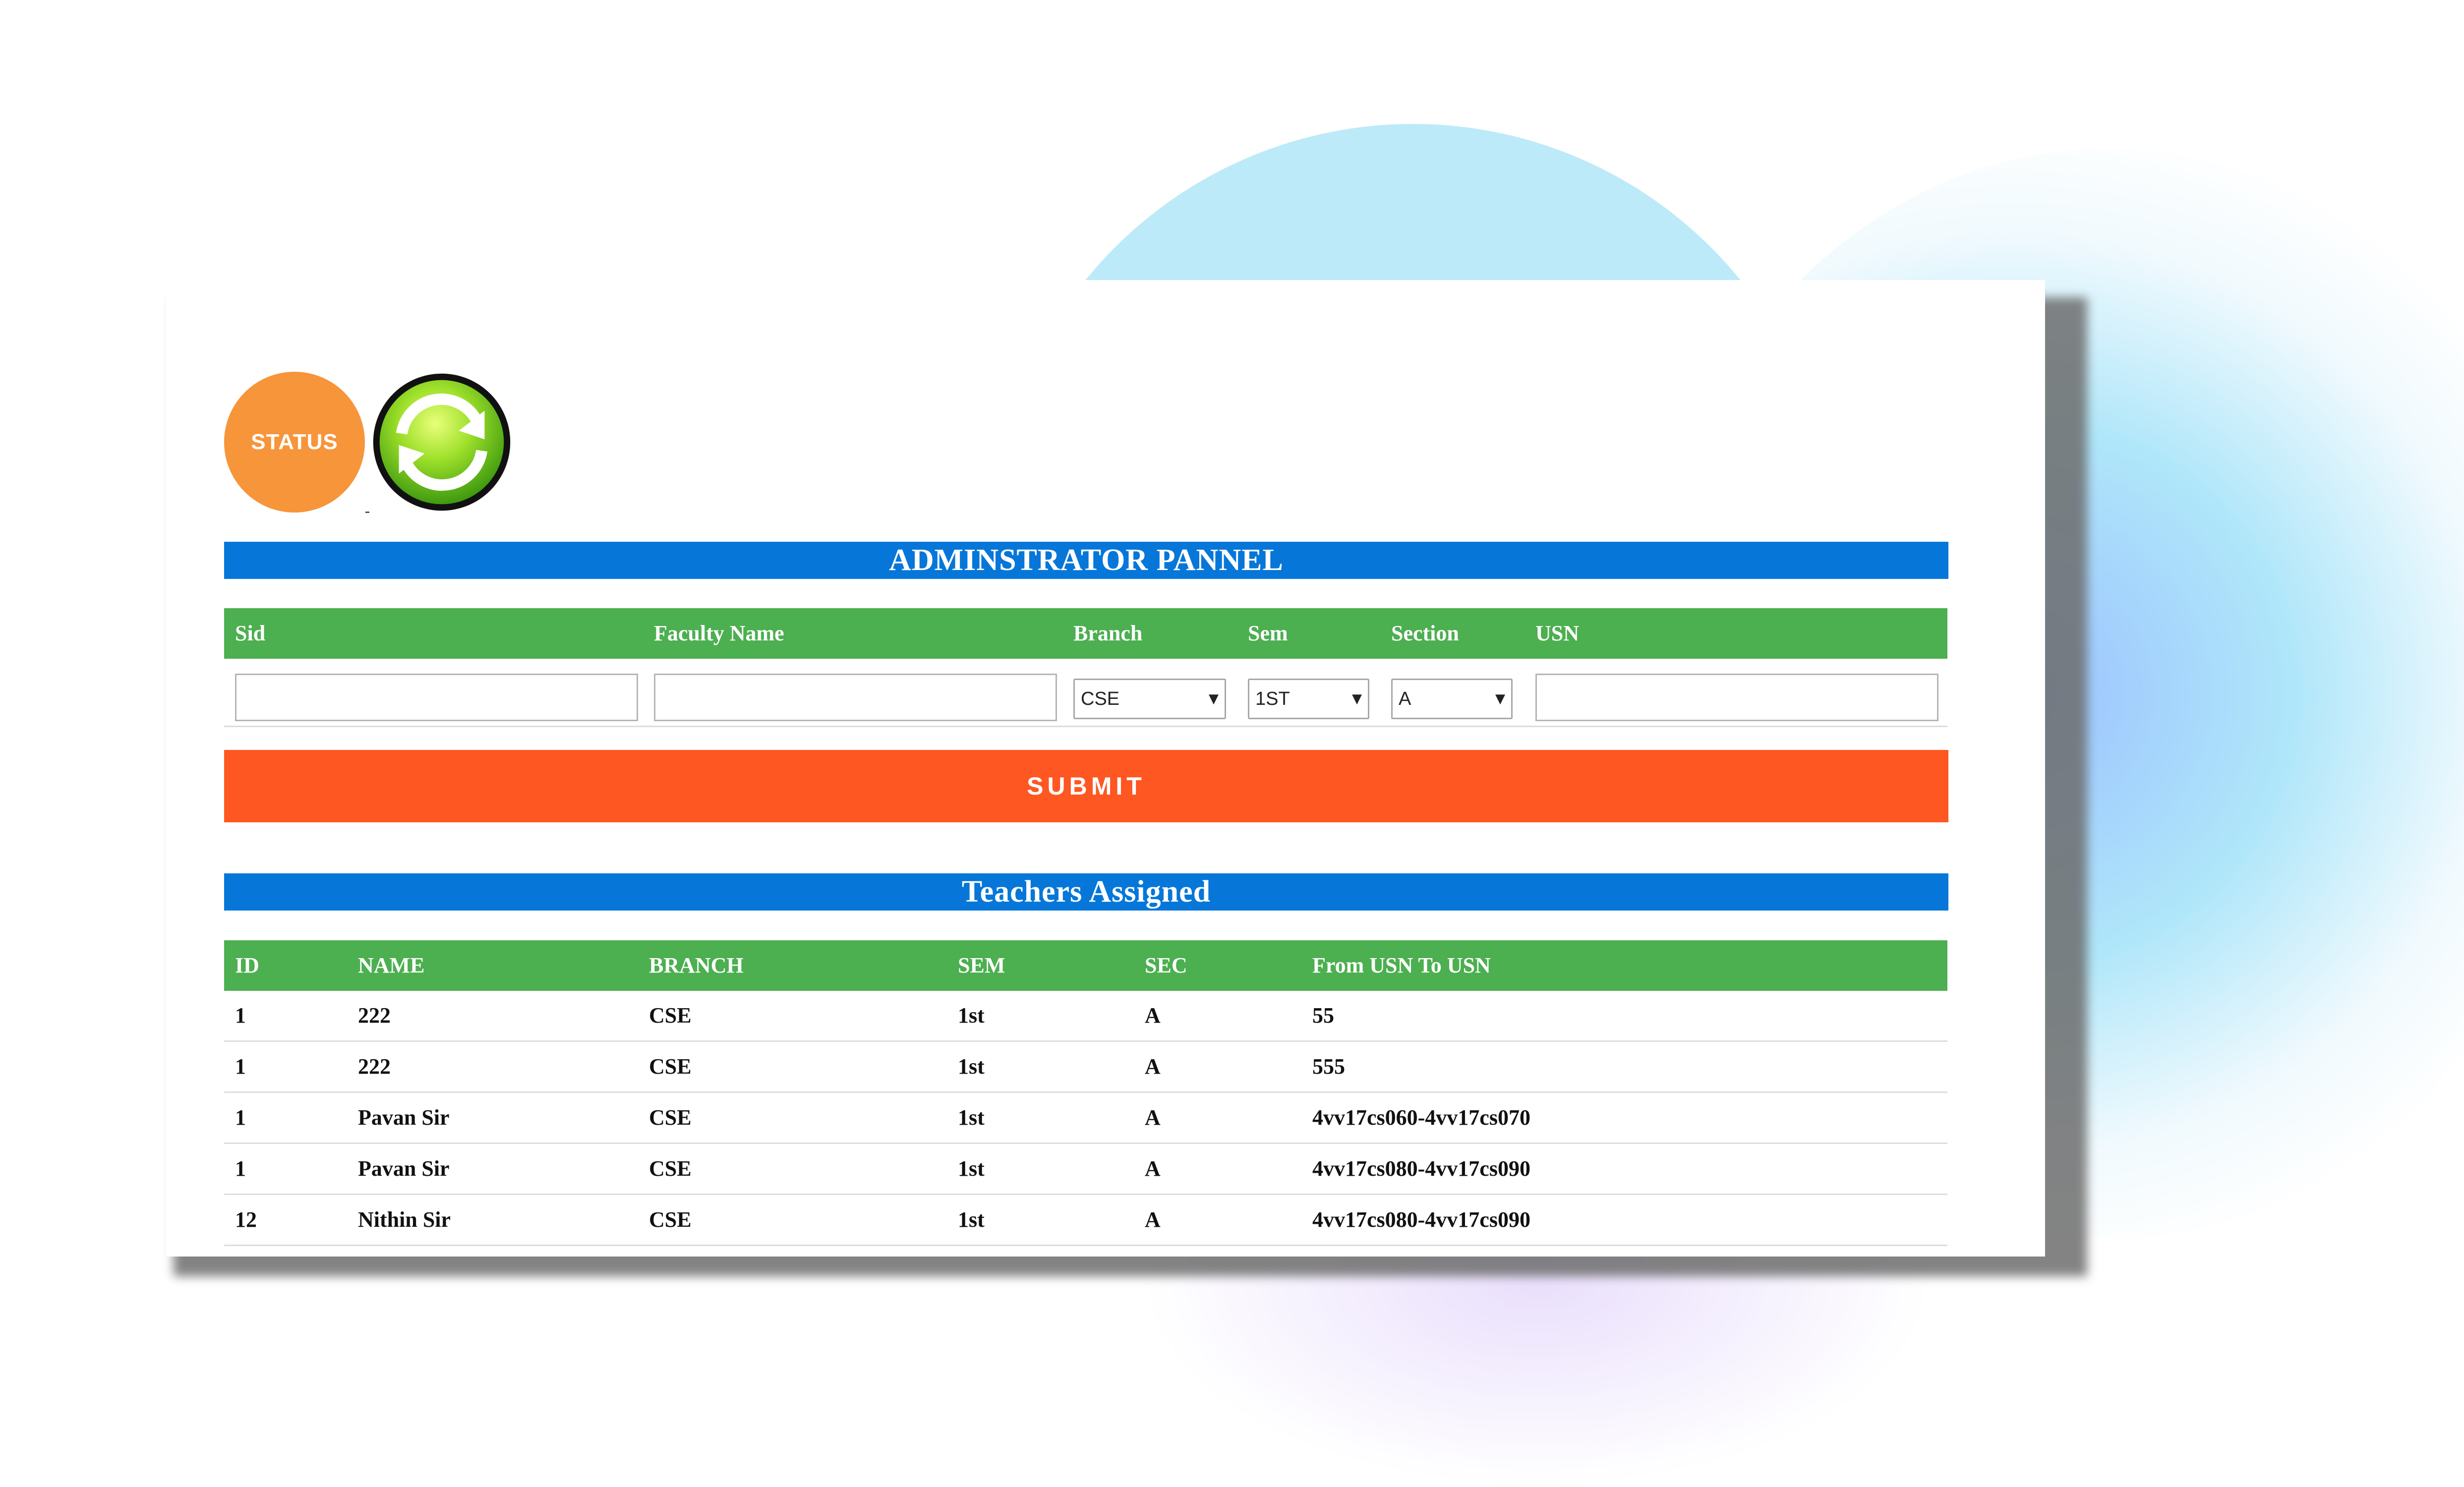 This screenshot has height=1487, width=2464. Describe the element at coordinates (1323, 1015) in the screenshot. I see `cell-usn-range: 55` at that location.